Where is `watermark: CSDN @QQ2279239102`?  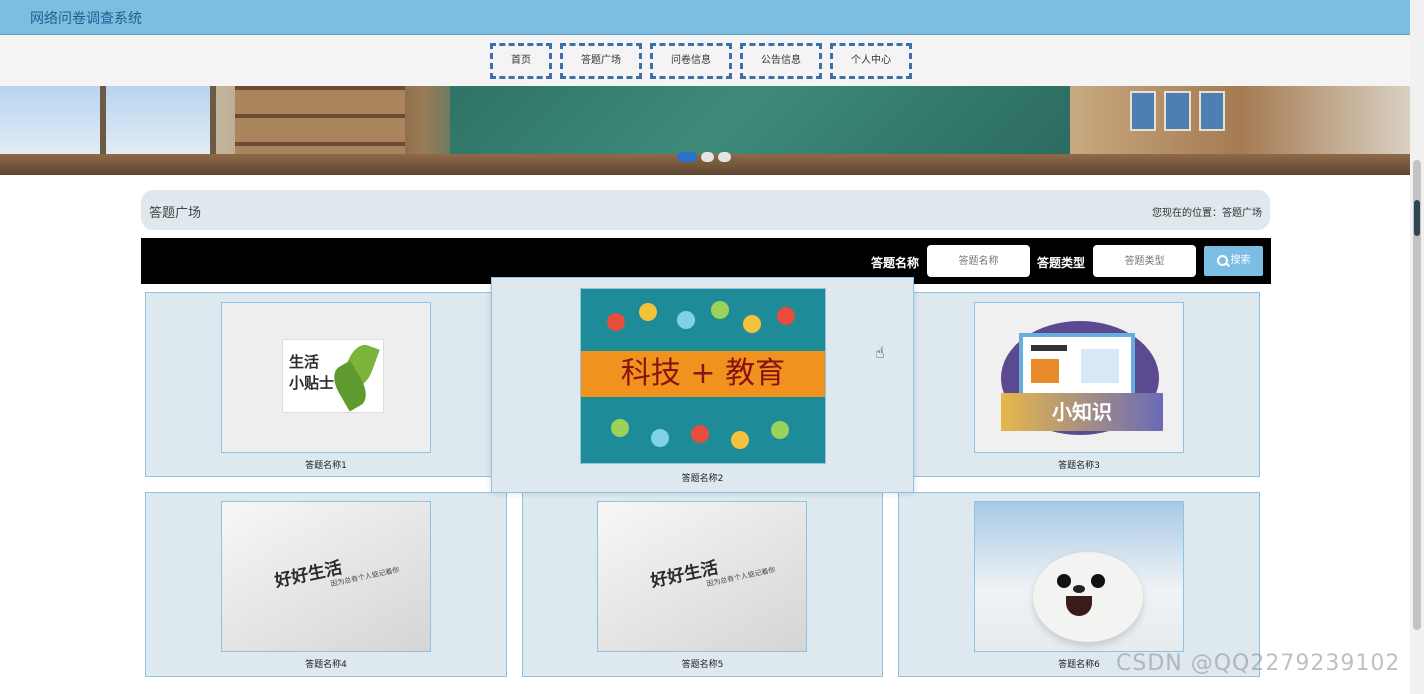 watermark: CSDN @QQ2279239102 is located at coordinates (1258, 663).